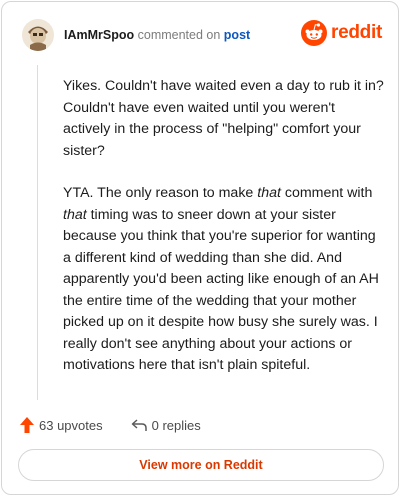  What do you see at coordinates (99, 35) in the screenshot?
I see `username: IAmMrSpoo` at bounding box center [99, 35].